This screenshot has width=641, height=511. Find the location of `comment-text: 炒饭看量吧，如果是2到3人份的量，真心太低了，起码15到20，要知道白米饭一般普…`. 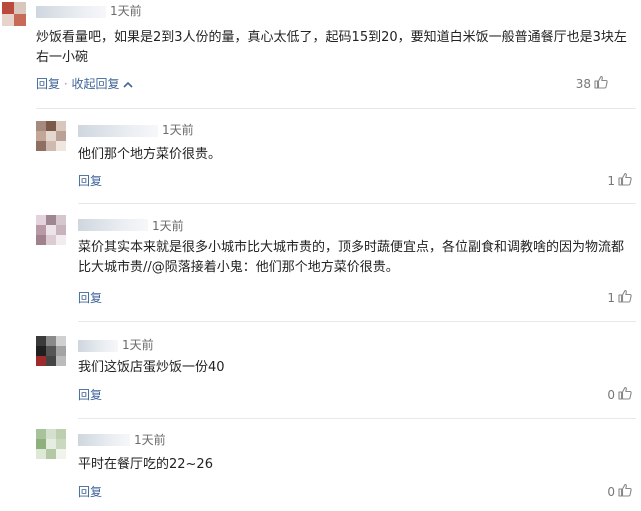

comment-text: 炒饭看量吧，如果是2到3人份的量，真心太低了，起码15到20，要知道白米饭一般普… is located at coordinates (331, 47).